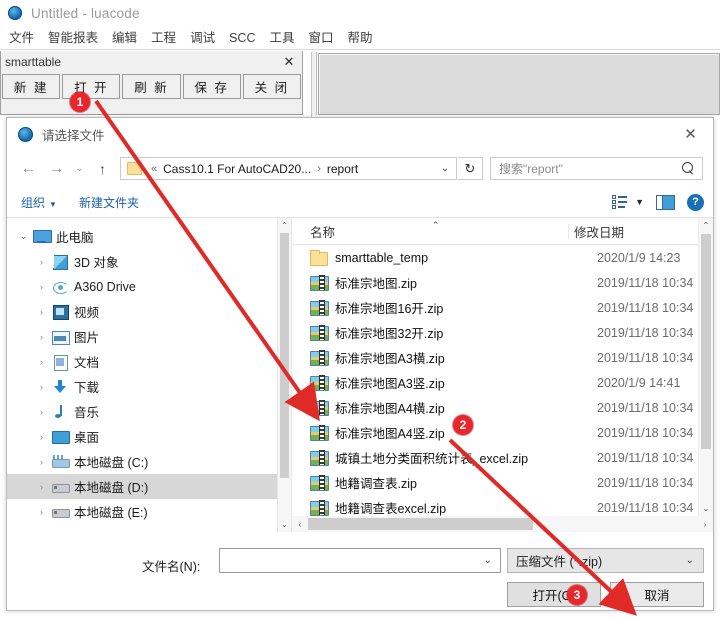 This screenshot has width=720, height=617. Describe the element at coordinates (300, 524) in the screenshot. I see `scroll-left-icon: ‹` at that location.